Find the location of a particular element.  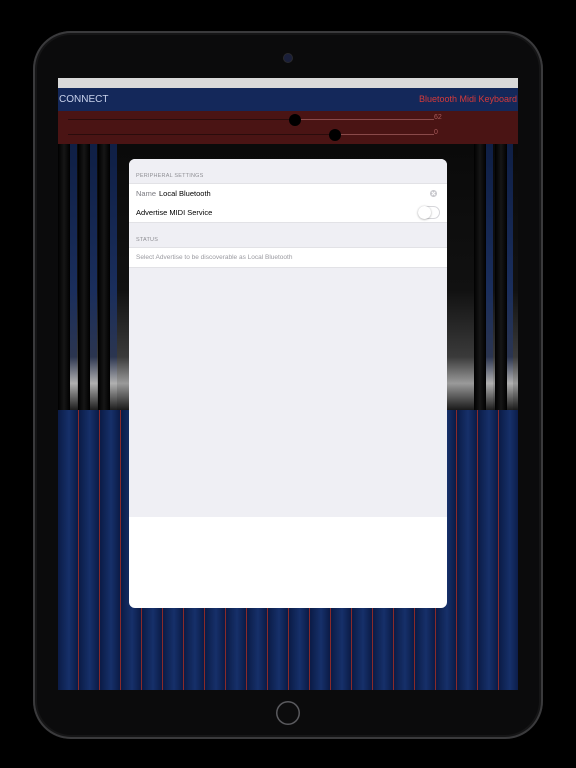

home-button is located at coordinates (288, 713).